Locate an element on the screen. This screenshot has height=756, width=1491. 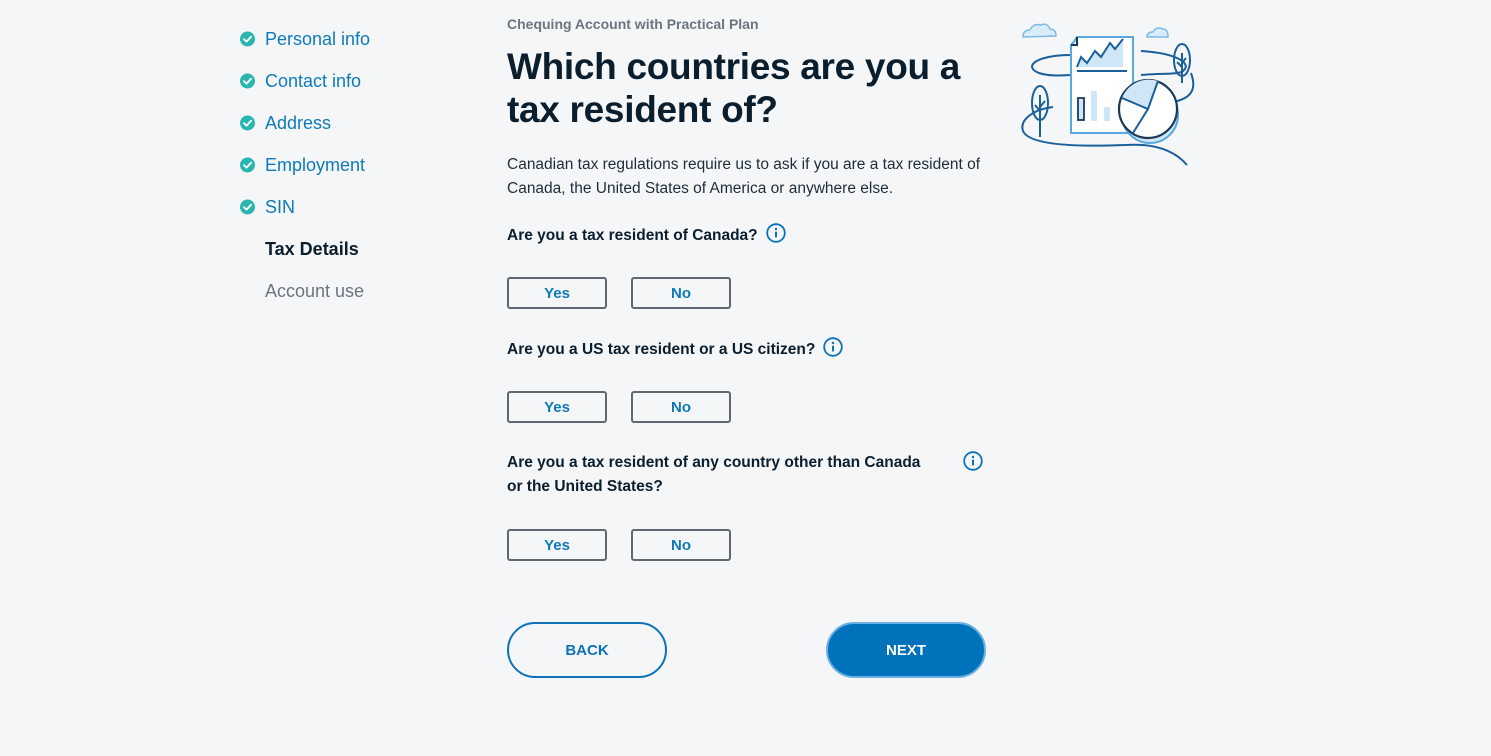
step-tax-details: Tax Details is located at coordinates (304, 249).